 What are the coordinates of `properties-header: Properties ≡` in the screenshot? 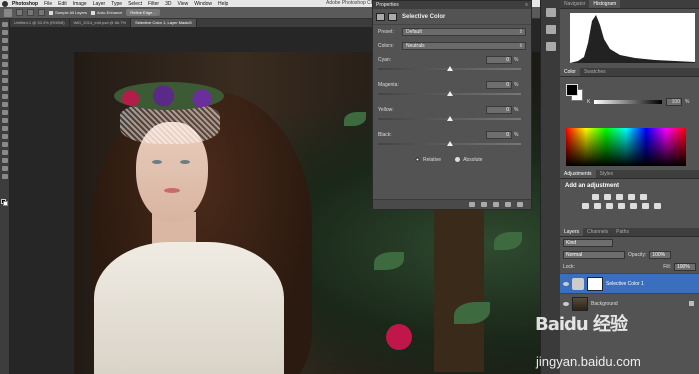 It's located at (452, 5).